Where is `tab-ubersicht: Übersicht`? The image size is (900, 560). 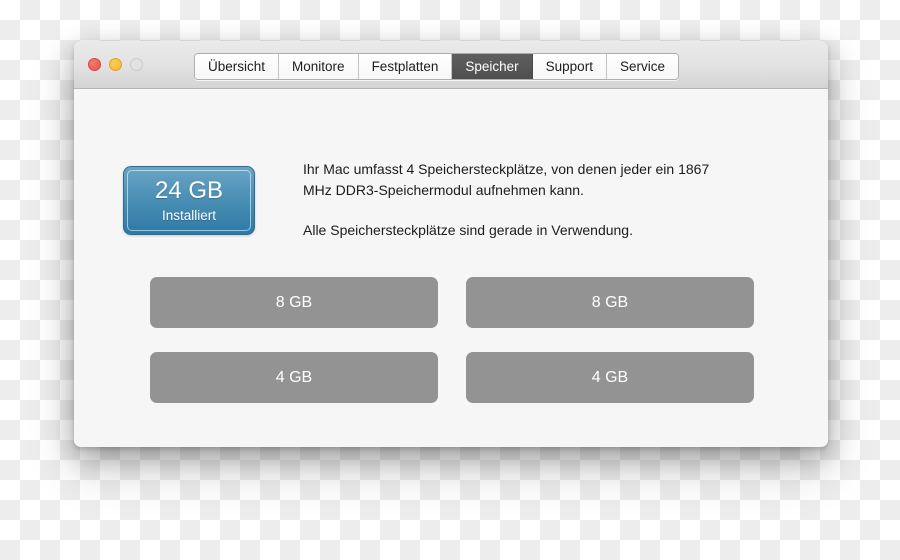
tab-ubersicht: Übersicht is located at coordinates (237, 66).